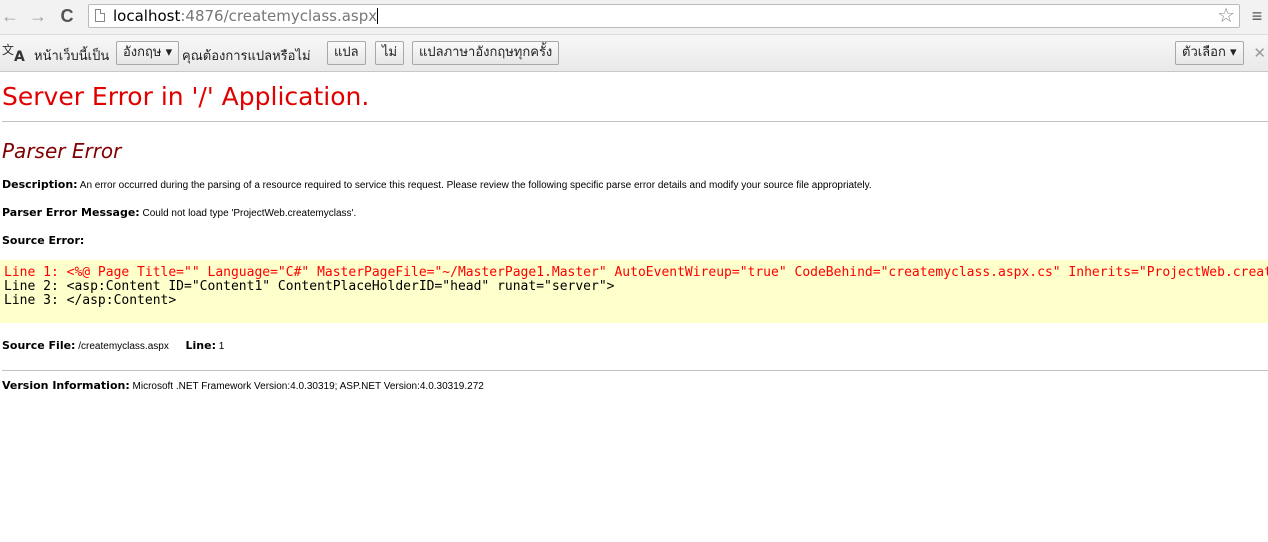 This screenshot has height=542, width=1268. What do you see at coordinates (8, 50) in the screenshot?
I see `translate-icon-glyph-a: 文` at bounding box center [8, 50].